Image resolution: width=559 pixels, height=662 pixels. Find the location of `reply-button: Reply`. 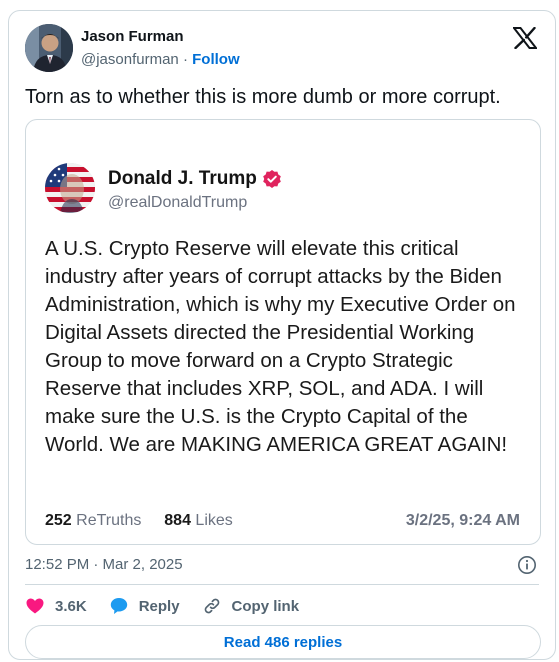

reply-button: Reply is located at coordinates (144, 606).